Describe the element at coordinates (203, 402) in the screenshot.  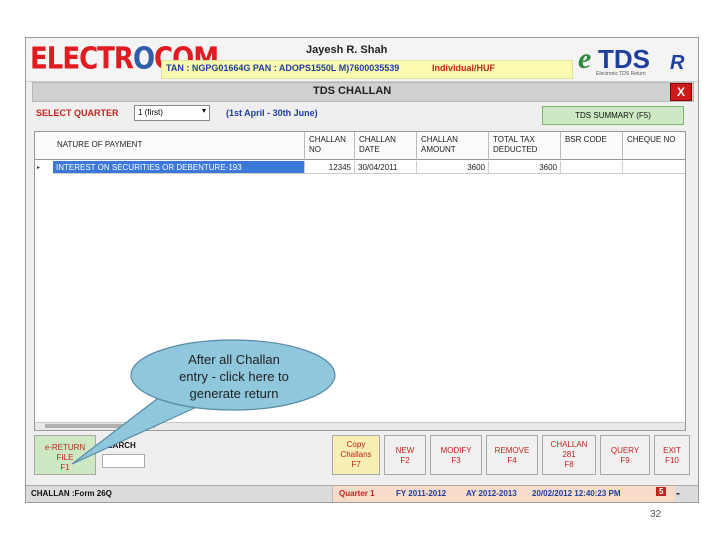
I see `callout-bubble` at that location.